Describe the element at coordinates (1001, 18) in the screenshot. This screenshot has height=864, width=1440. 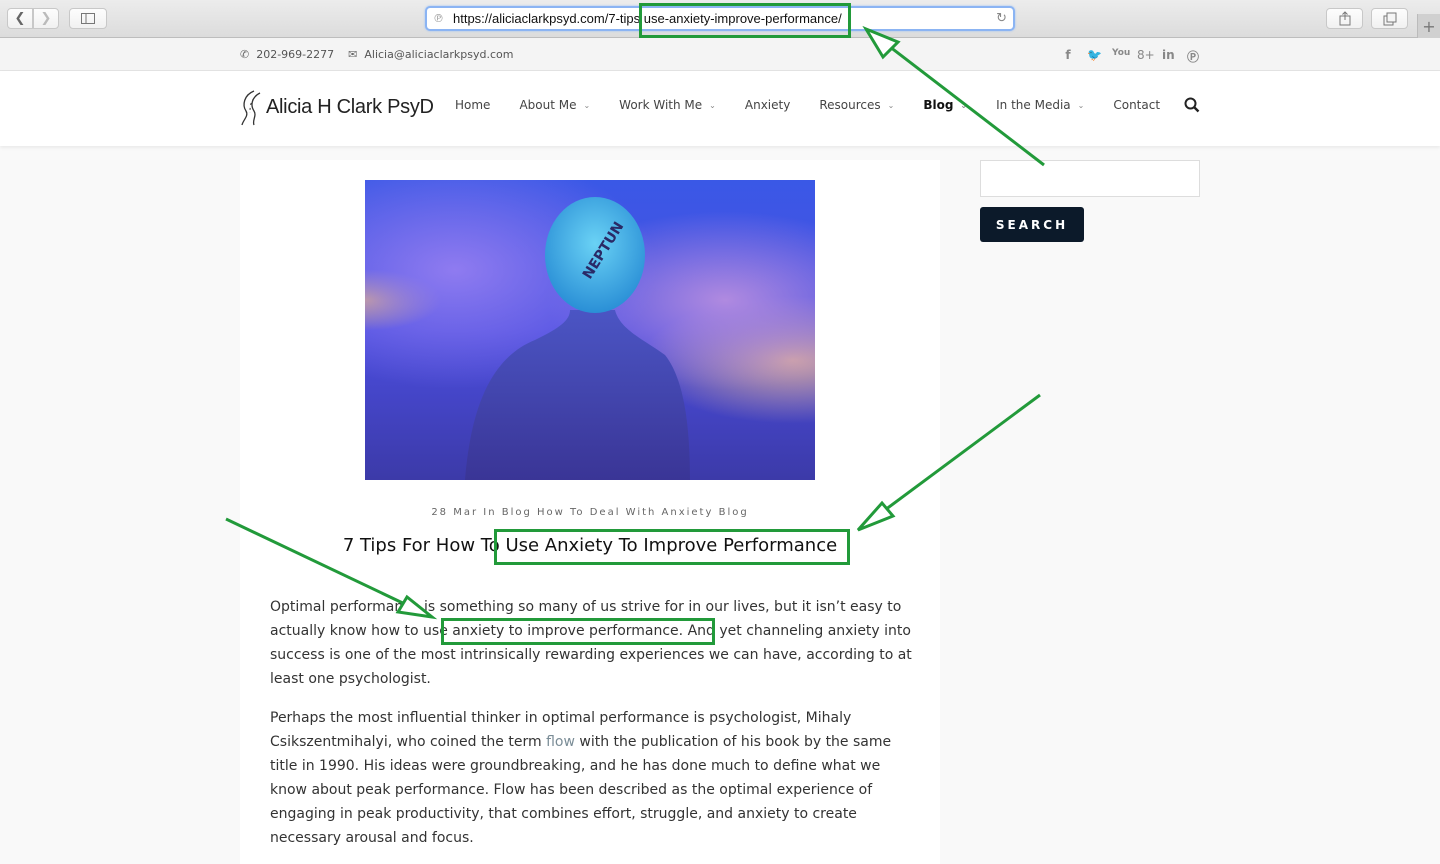
I see `reload-icon: ↻` at that location.